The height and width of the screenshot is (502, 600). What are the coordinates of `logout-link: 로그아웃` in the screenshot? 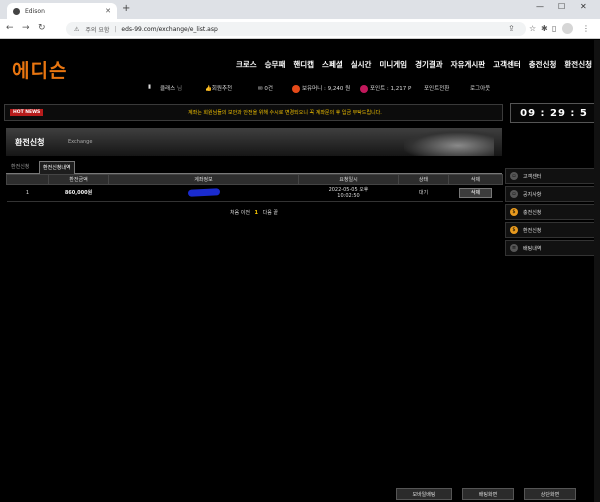 It's located at (480, 88).